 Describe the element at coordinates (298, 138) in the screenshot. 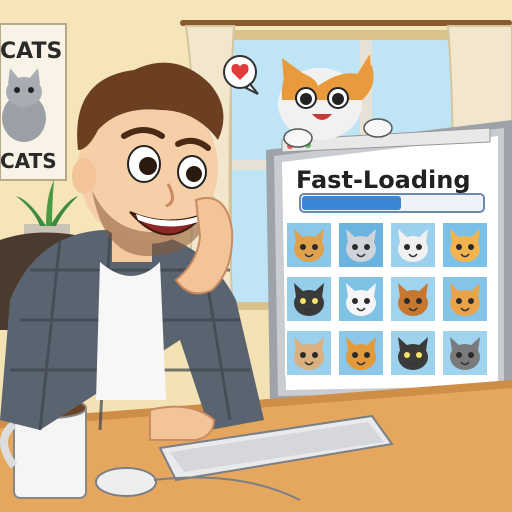

I see `peeking-cat-paw-left` at that location.